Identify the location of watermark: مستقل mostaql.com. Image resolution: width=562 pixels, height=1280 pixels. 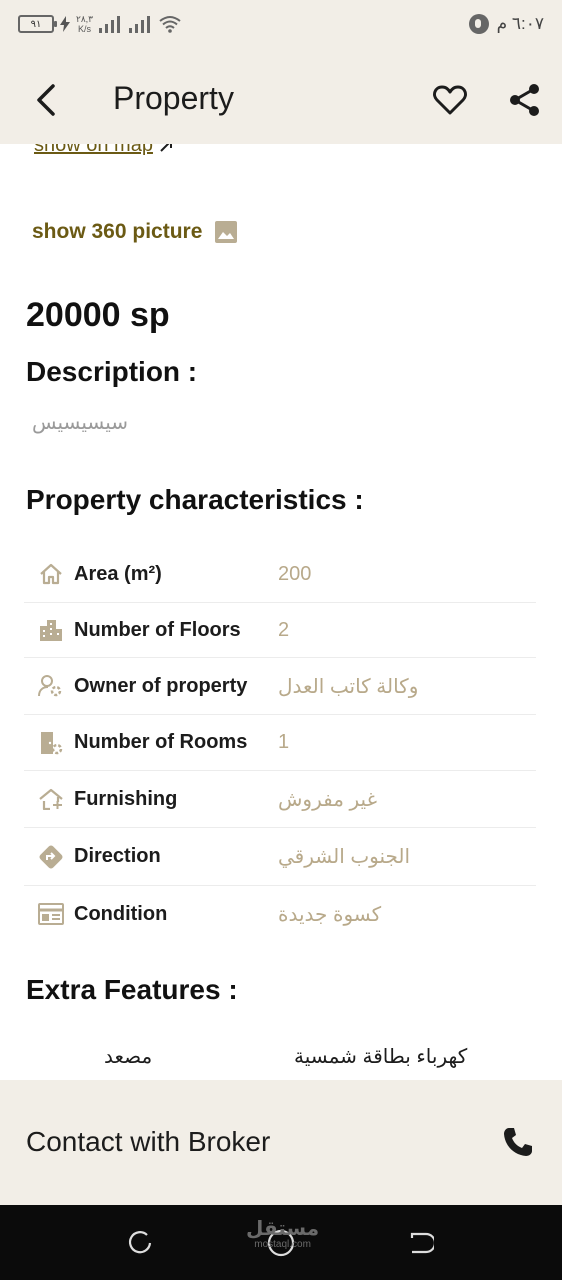
(282, 1235).